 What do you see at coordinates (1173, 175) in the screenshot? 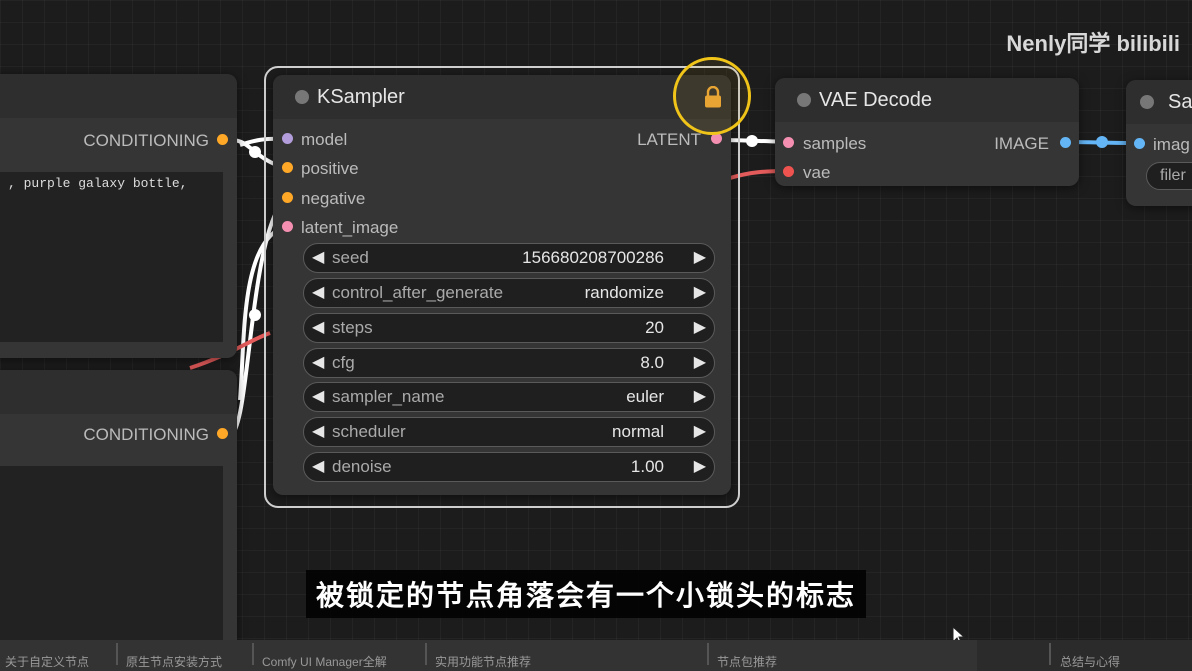
I see `widget-label: filer` at bounding box center [1173, 175].